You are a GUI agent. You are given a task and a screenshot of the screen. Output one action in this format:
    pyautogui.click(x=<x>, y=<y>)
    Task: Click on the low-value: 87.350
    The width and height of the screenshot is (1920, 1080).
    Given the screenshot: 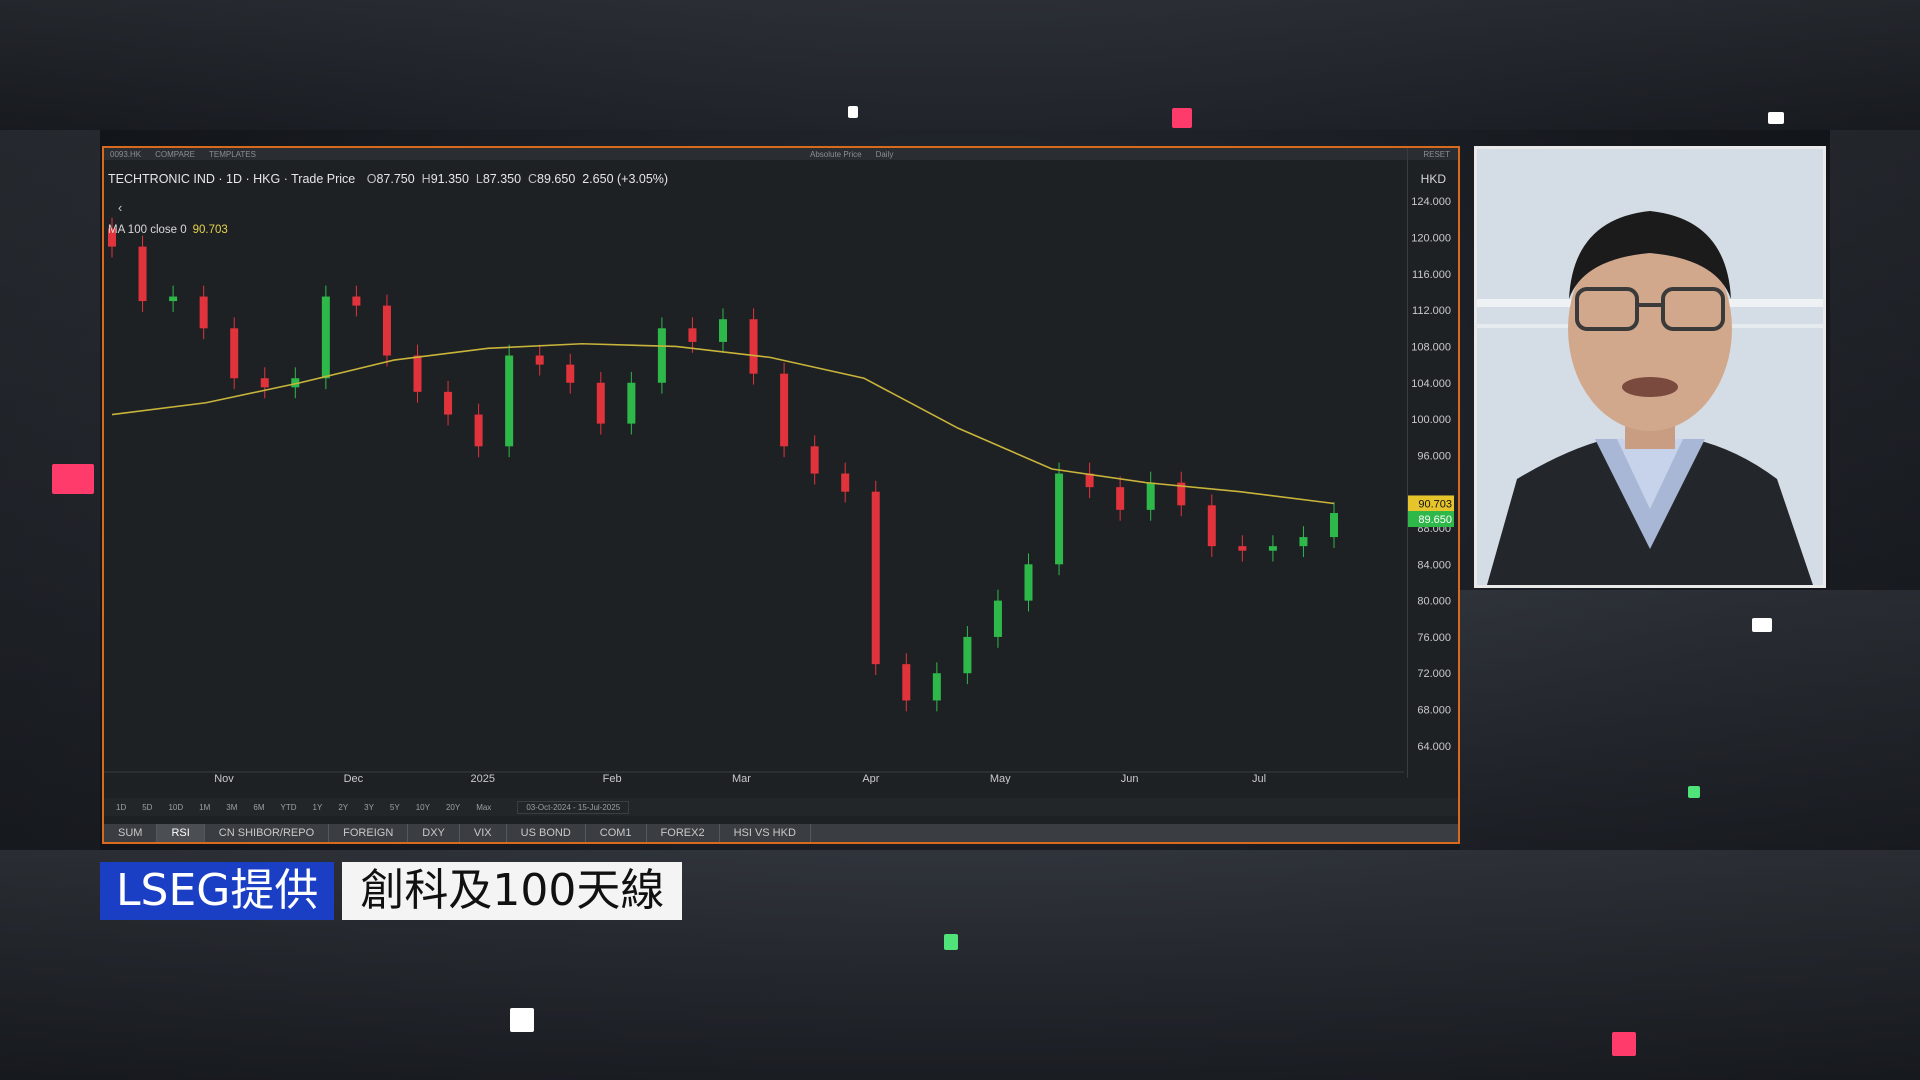 What is the action you would take?
    pyautogui.click(x=502, y=179)
    